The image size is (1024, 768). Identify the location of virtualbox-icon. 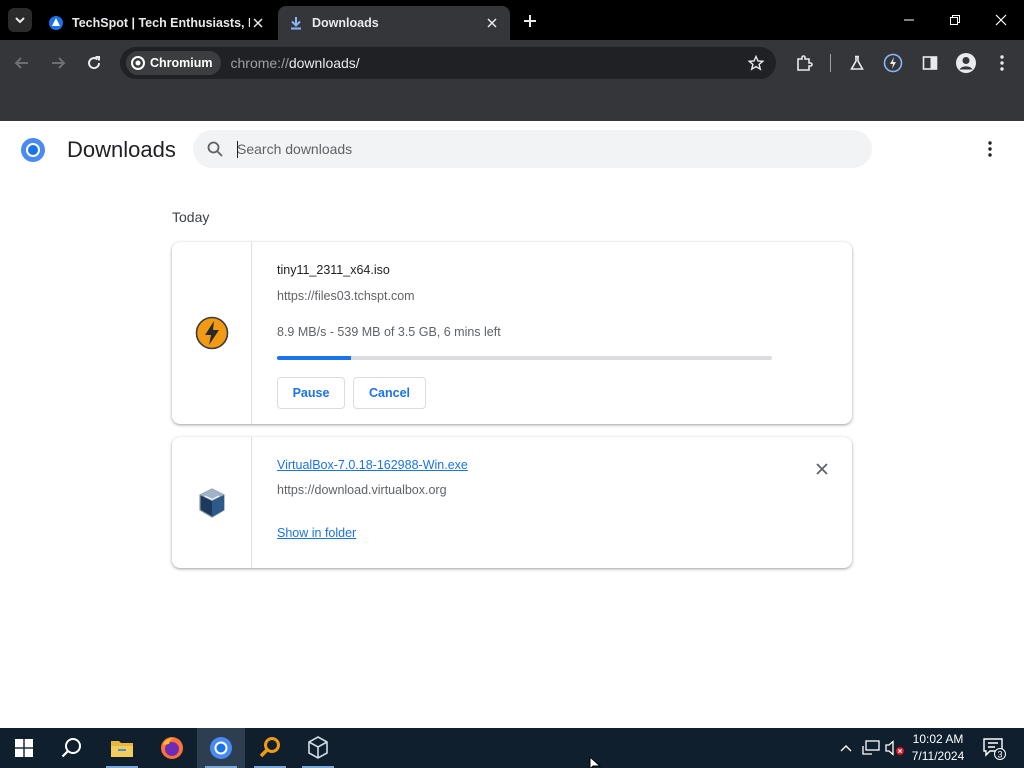
(318, 747).